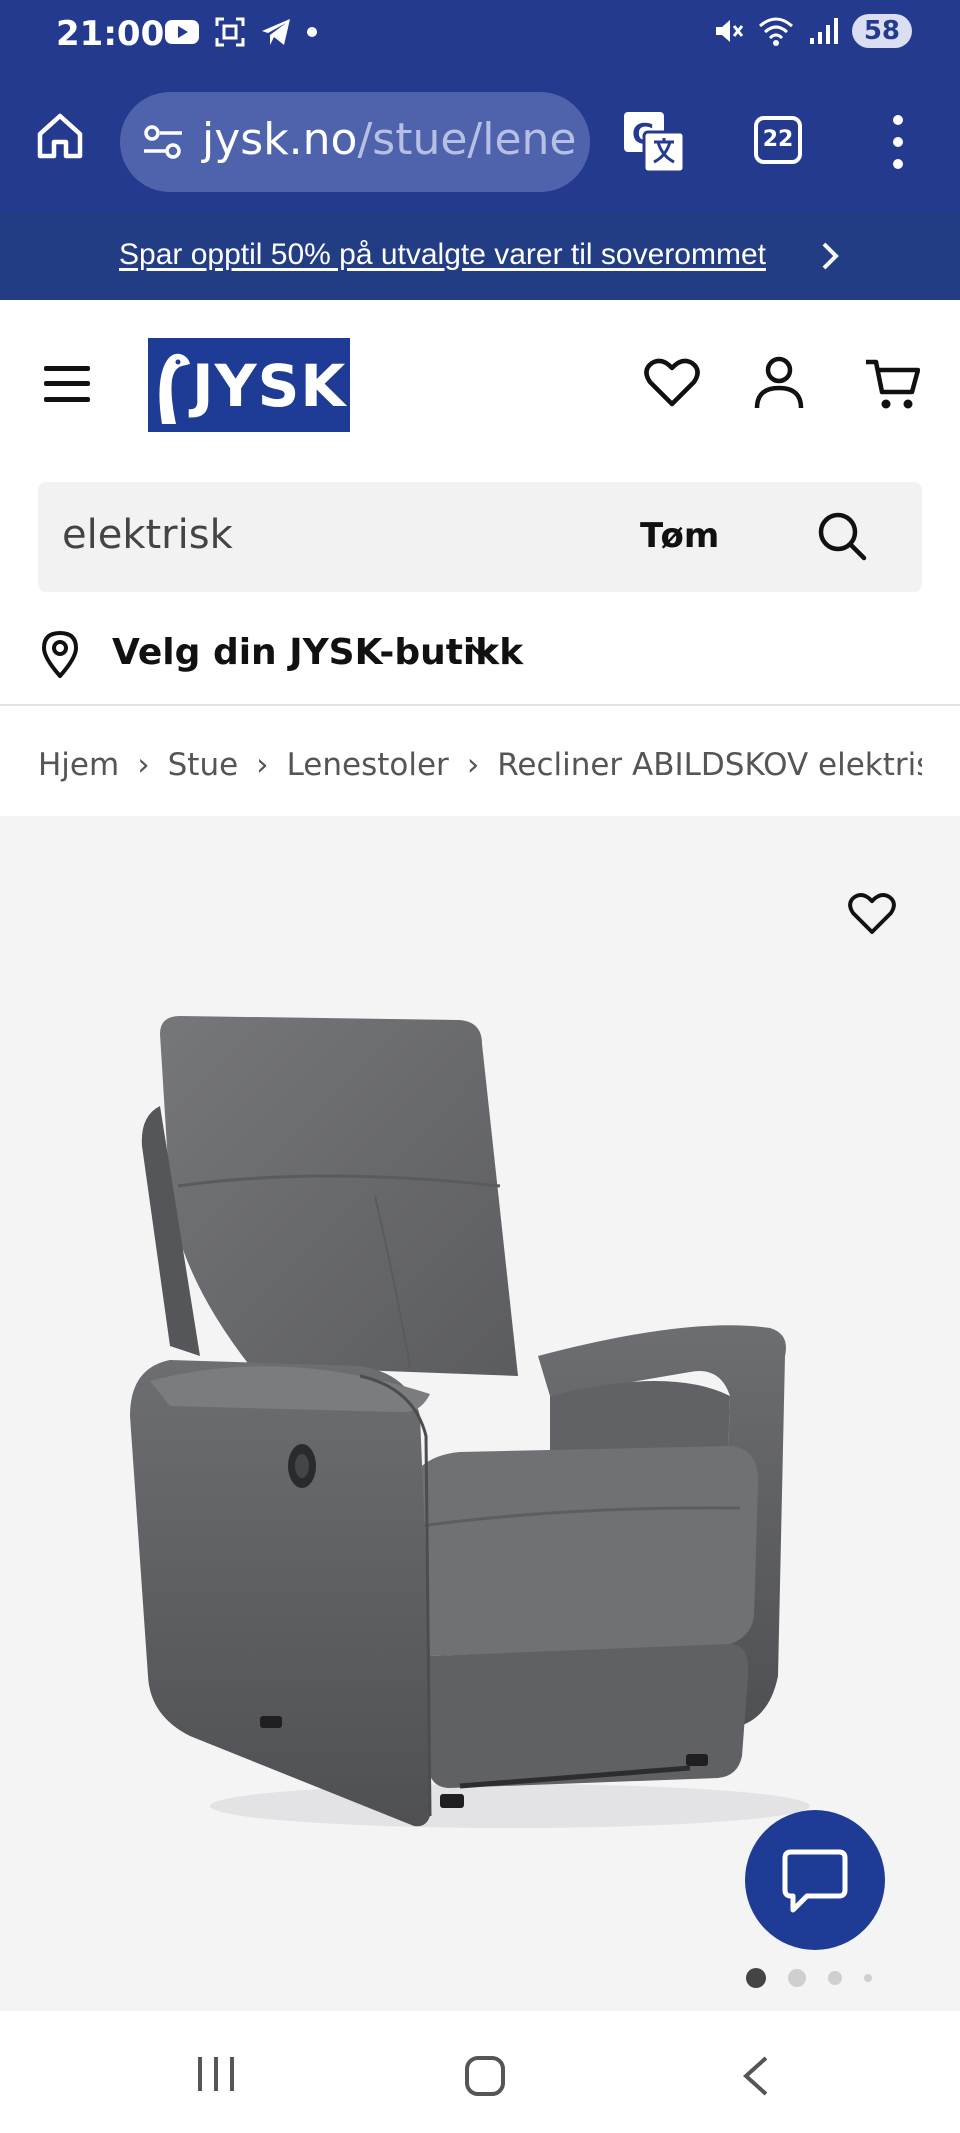 The image size is (960, 2133). What do you see at coordinates (480, 35) in the screenshot?
I see `status-bar: 21:00 58` at bounding box center [480, 35].